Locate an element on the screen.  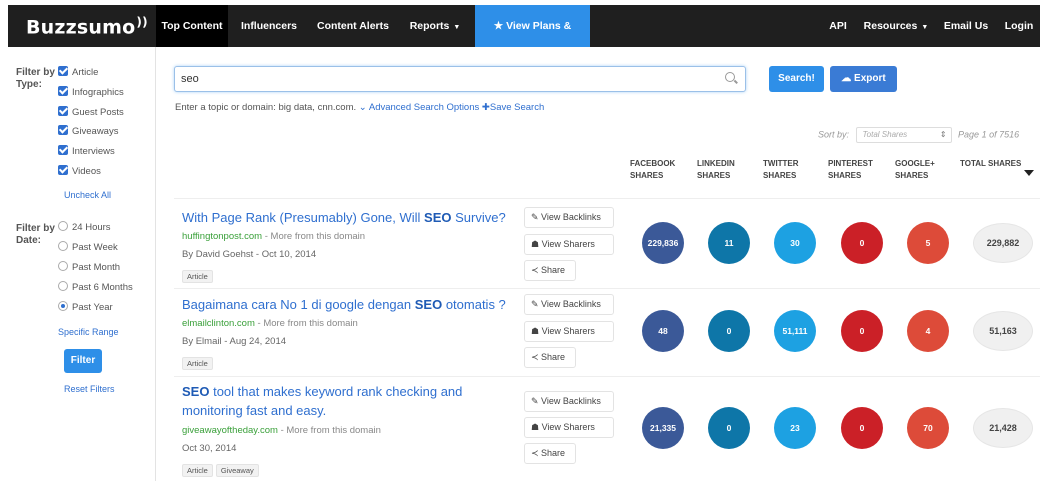
filter-type-videos: Videos is located at coordinates (79, 172).